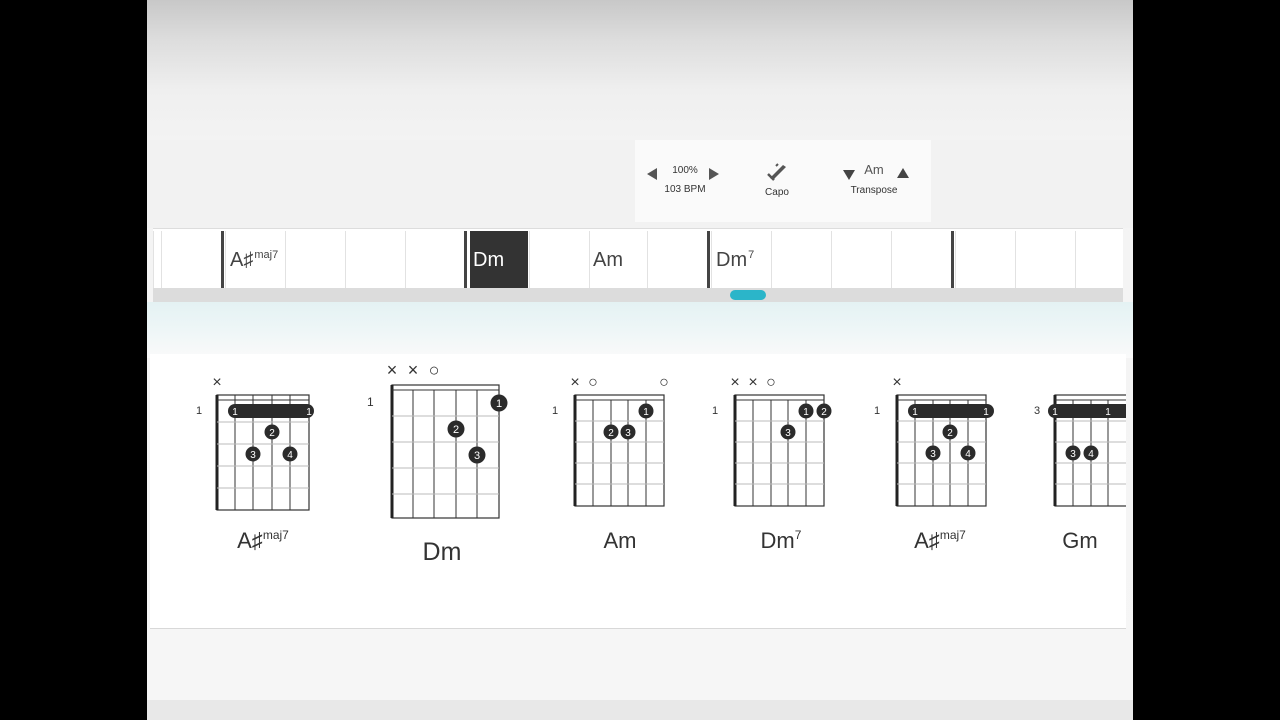  Describe the element at coordinates (685, 179) in the screenshot. I see `speed-control: 100% 103 BPM` at that location.